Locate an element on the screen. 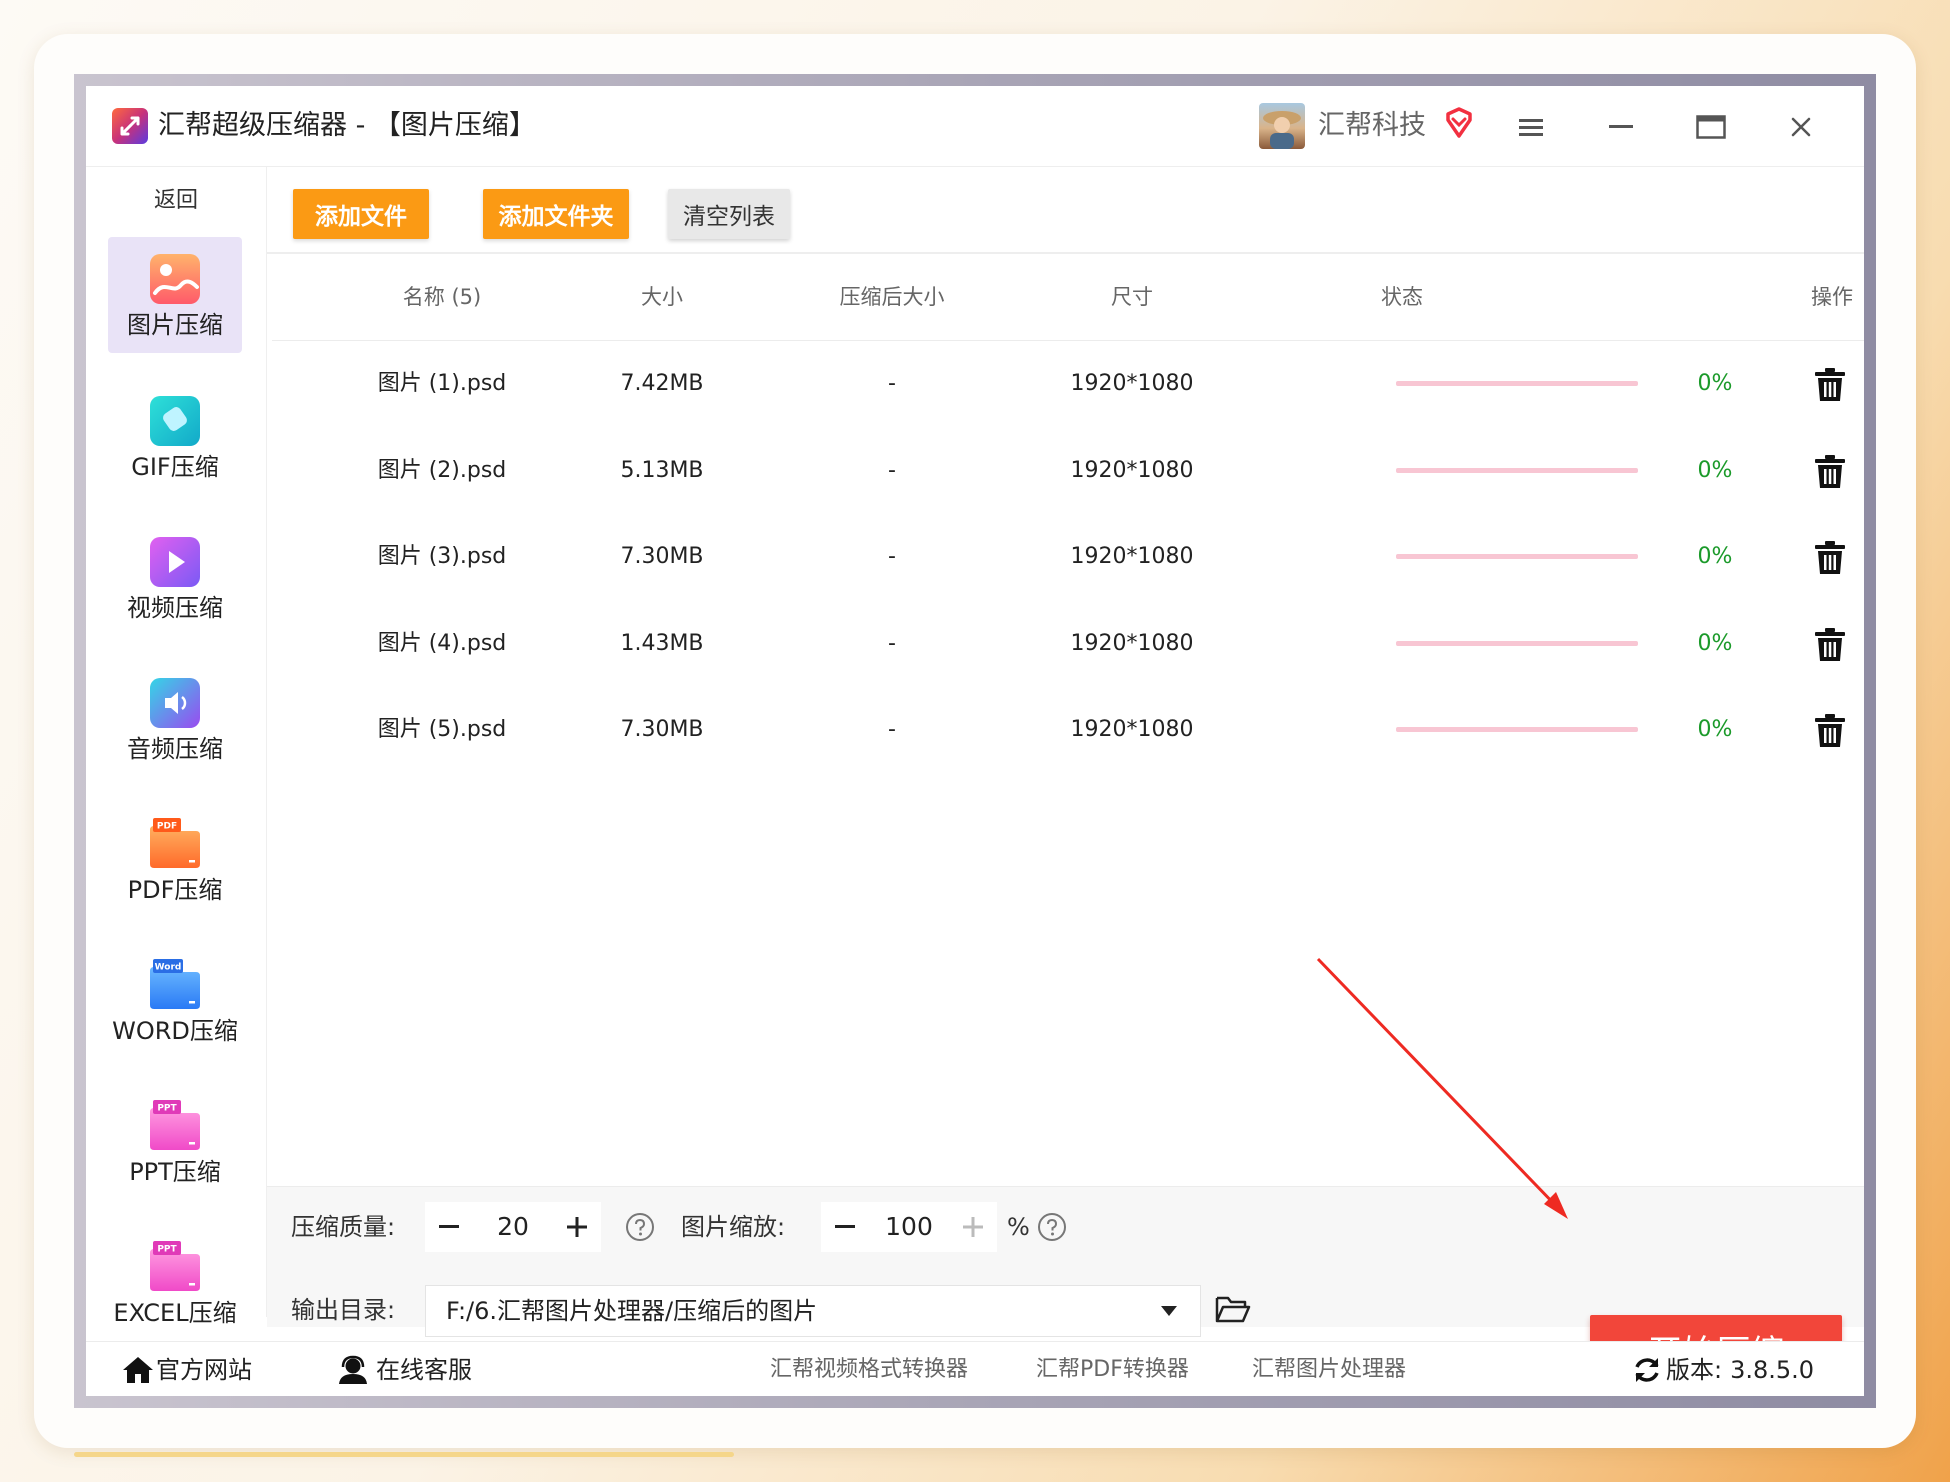 The height and width of the screenshot is (1482, 1950). user-avatar is located at coordinates (1282, 126).